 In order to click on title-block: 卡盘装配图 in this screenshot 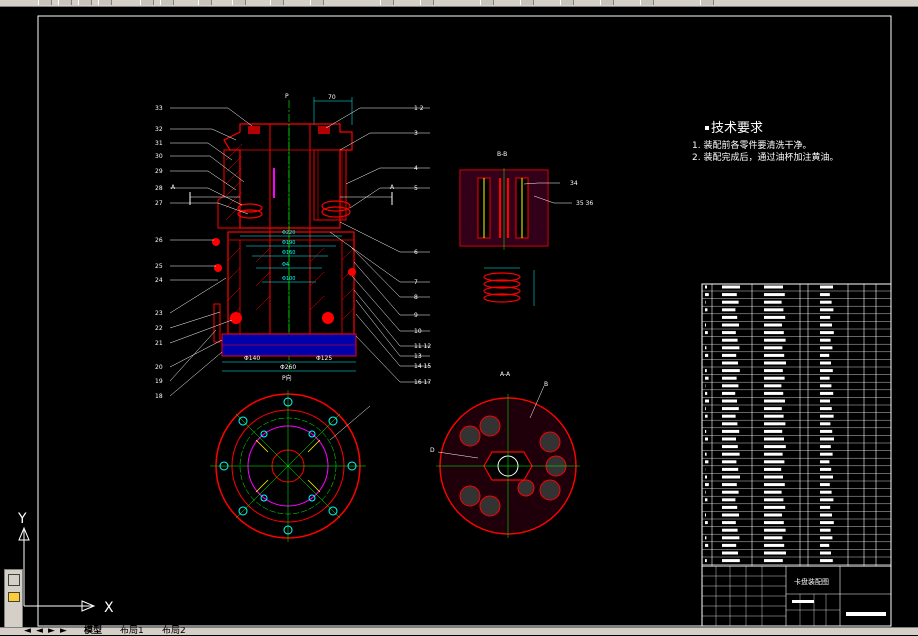, I will do `click(796, 596)`.